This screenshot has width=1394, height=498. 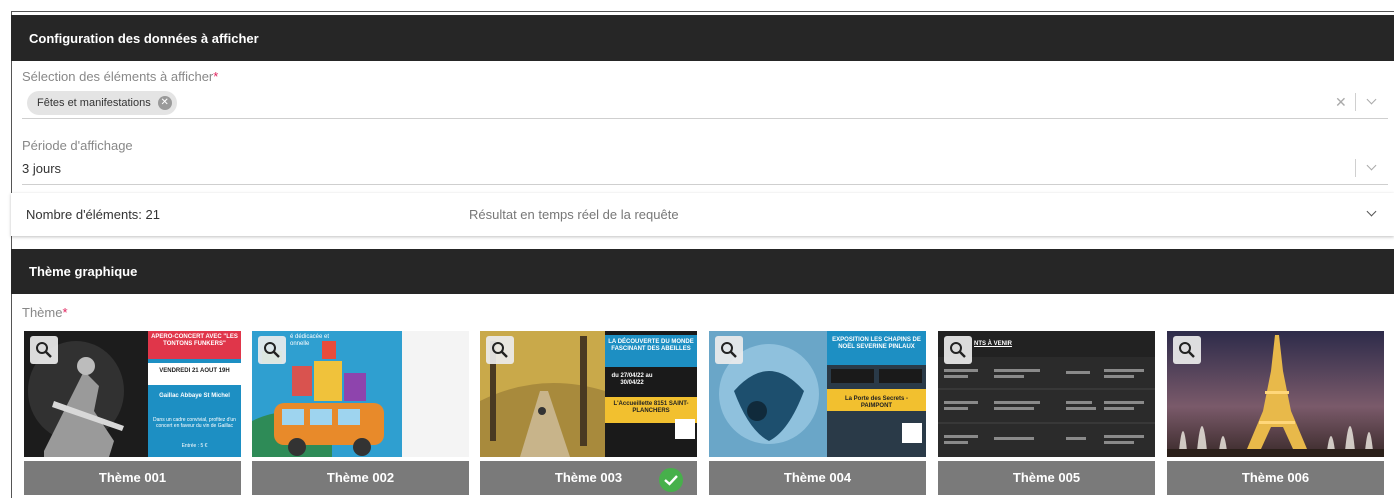 I want to click on theme-card-006: Thème 006, so click(x=1275, y=413).